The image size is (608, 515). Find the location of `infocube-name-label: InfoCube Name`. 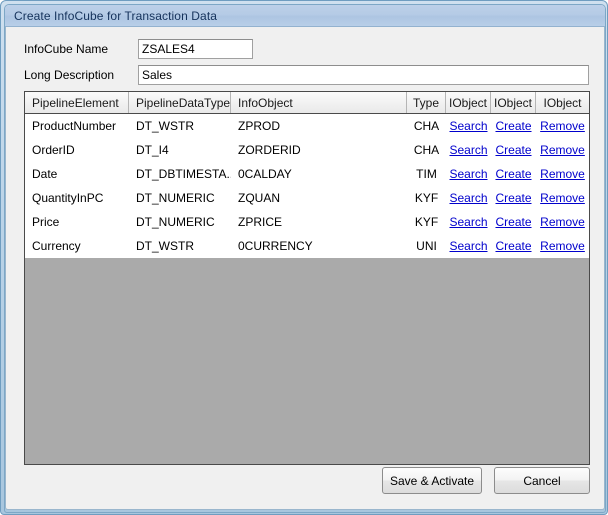

infocube-name-label: InfoCube Name is located at coordinates (66, 49).